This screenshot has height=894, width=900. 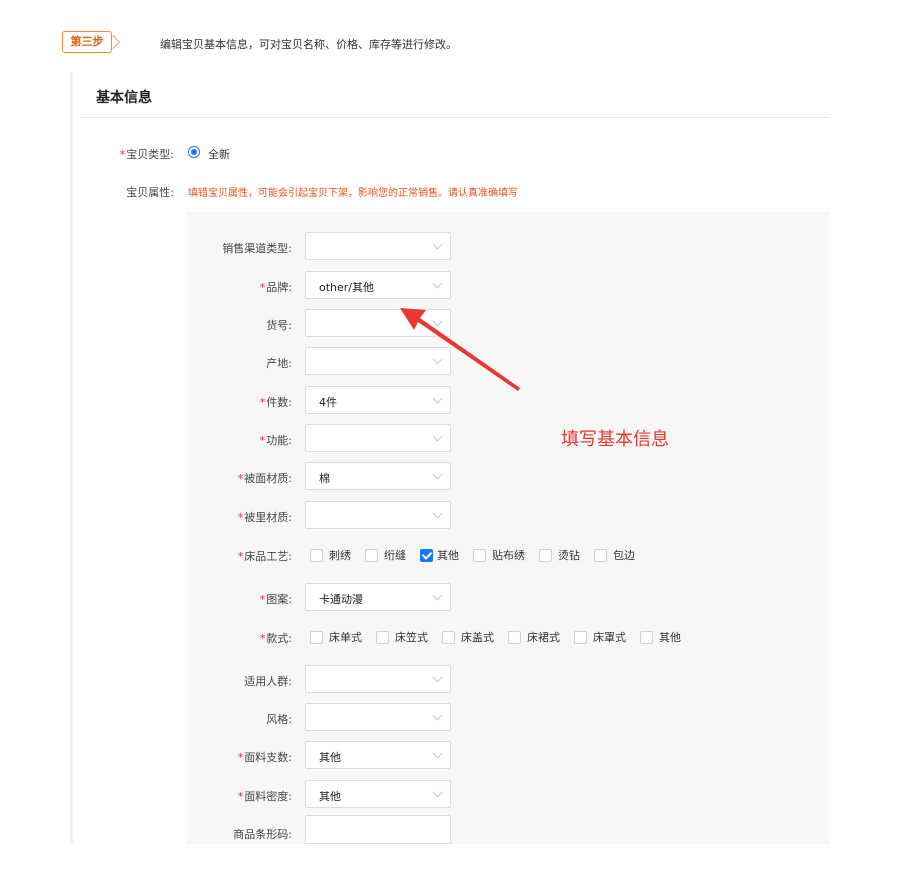 What do you see at coordinates (279, 719) in the screenshot?
I see `style-type-label: 风格:` at bounding box center [279, 719].